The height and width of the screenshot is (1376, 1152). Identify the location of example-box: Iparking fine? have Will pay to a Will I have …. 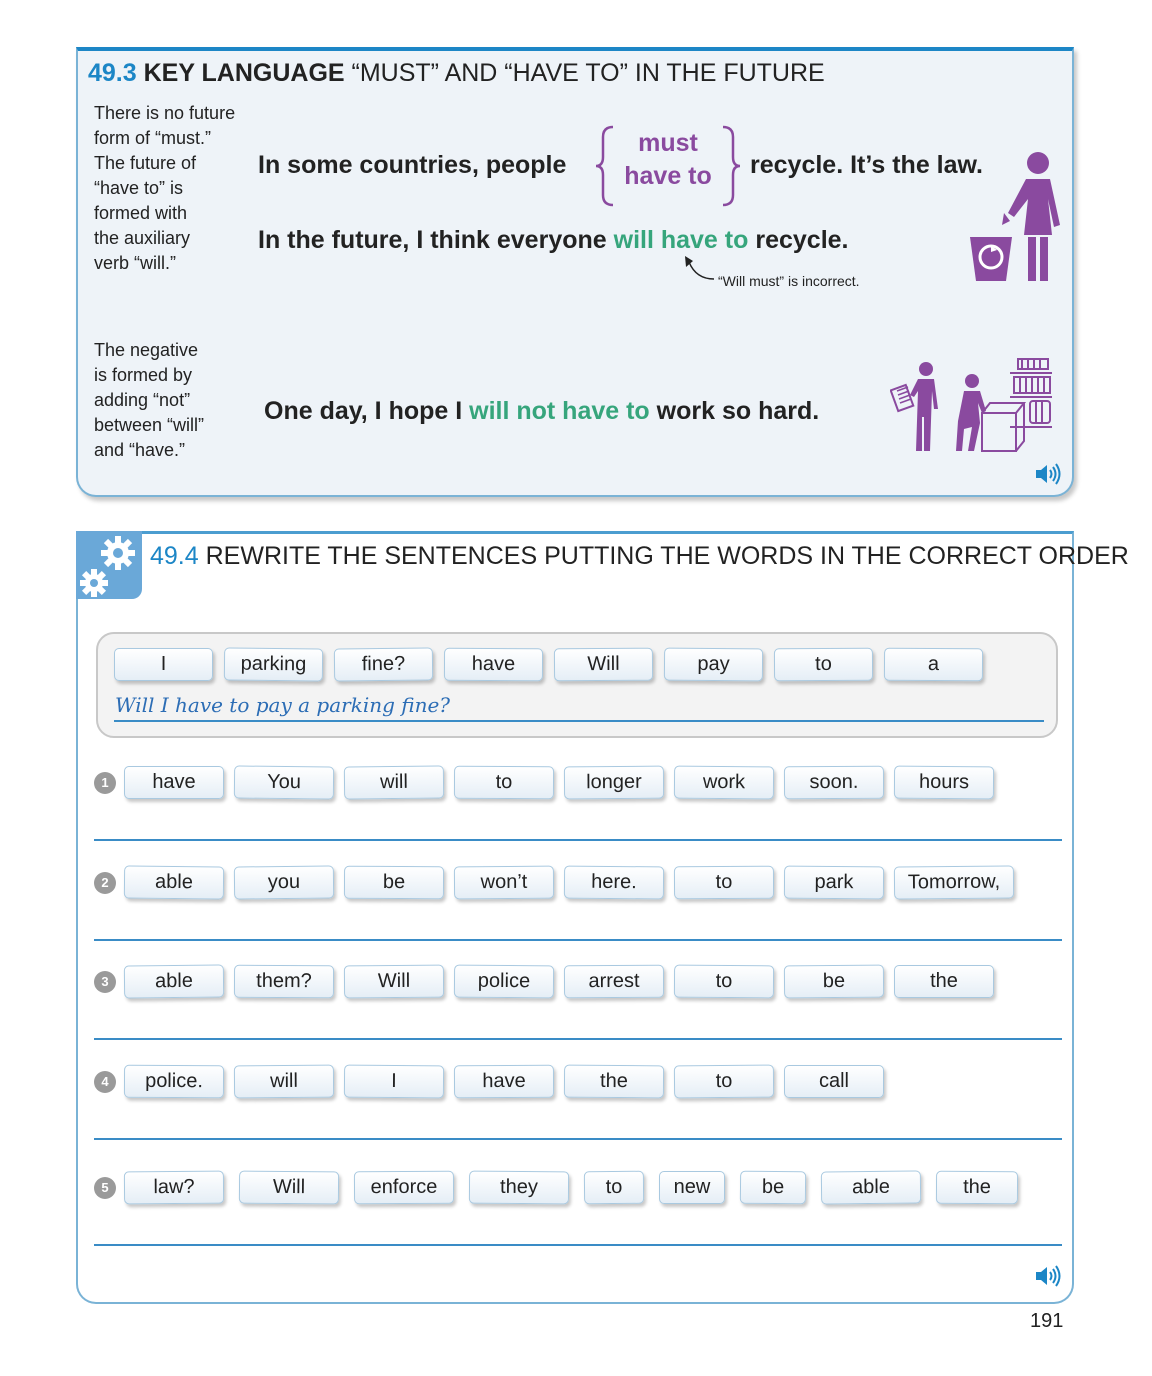
(577, 685).